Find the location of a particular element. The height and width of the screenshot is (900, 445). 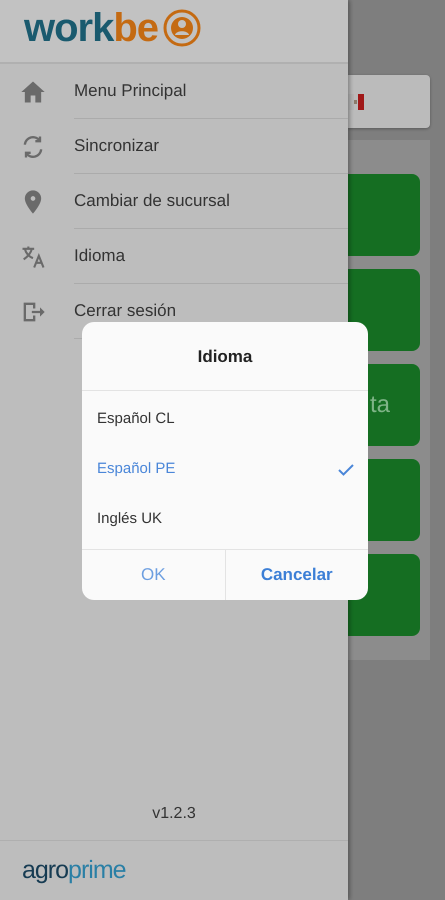

agroprime-logo: agroprime is located at coordinates (74, 870).